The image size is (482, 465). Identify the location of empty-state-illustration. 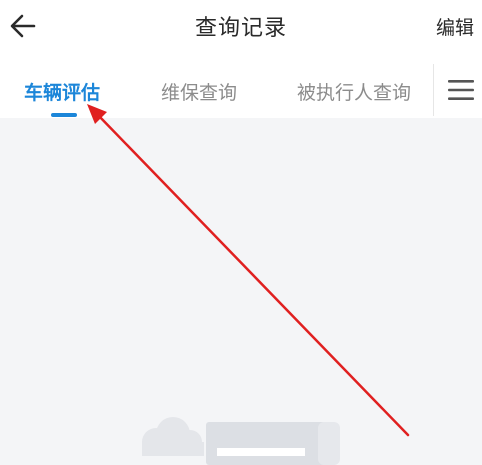
(241, 441).